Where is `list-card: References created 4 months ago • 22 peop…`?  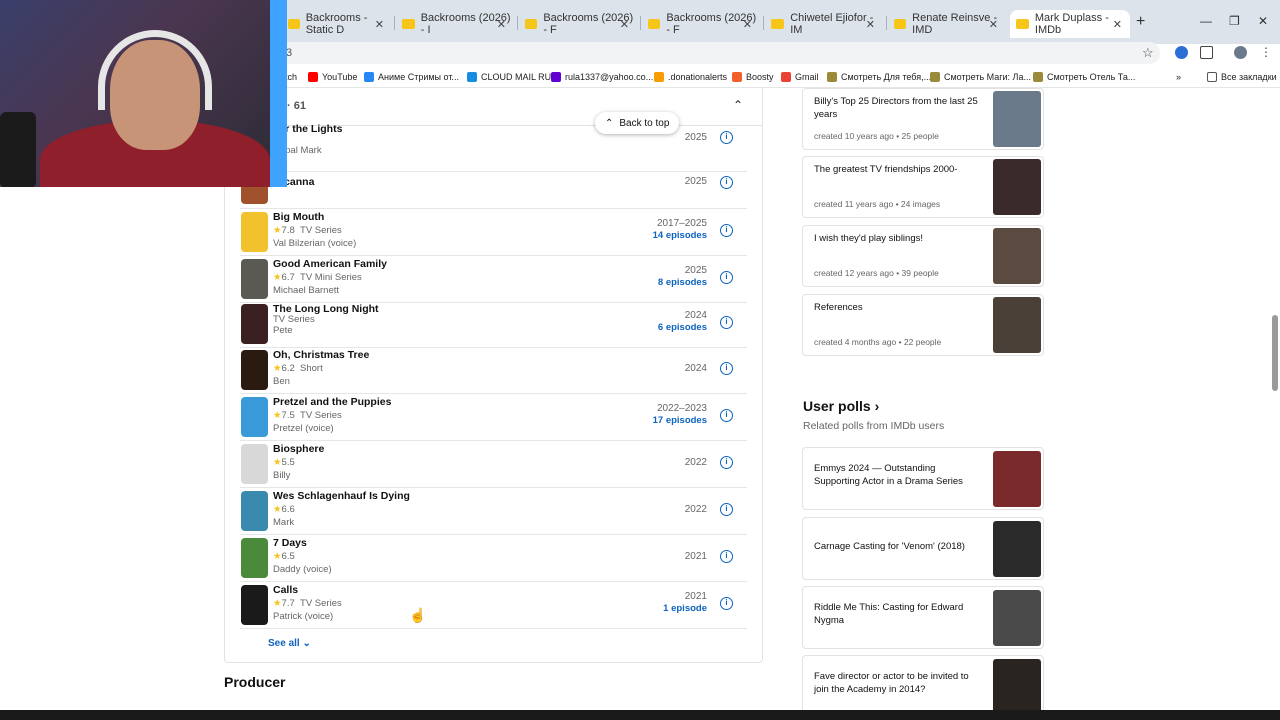 list-card: References created 4 months ago • 22 peop… is located at coordinates (923, 325).